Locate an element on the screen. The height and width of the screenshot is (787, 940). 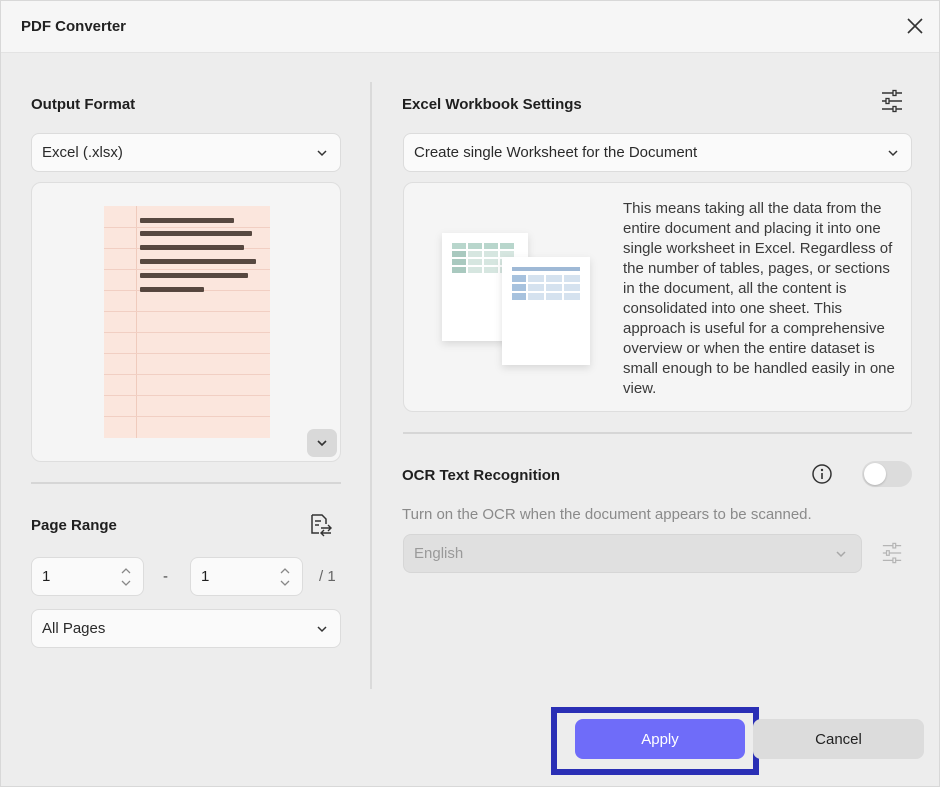
title-bar: PDF Converter is located at coordinates (470, 27).